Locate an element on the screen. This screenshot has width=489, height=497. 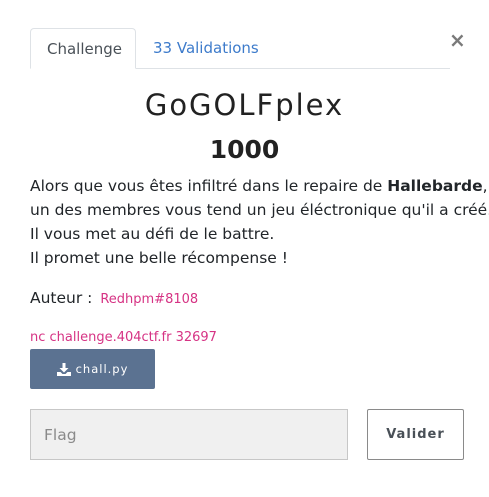
download-file-label: chall.py is located at coordinates (102, 369).